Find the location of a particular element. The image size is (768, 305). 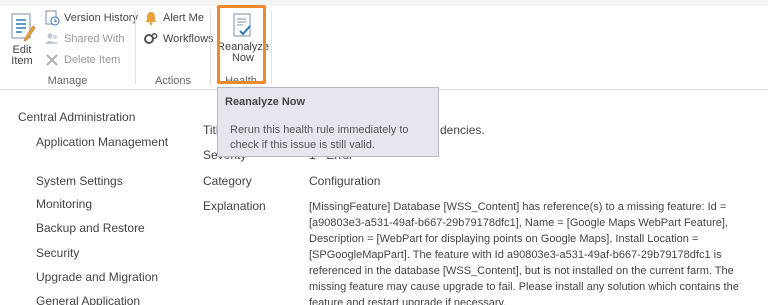

nav-item-security: Security is located at coordinates (106, 253).